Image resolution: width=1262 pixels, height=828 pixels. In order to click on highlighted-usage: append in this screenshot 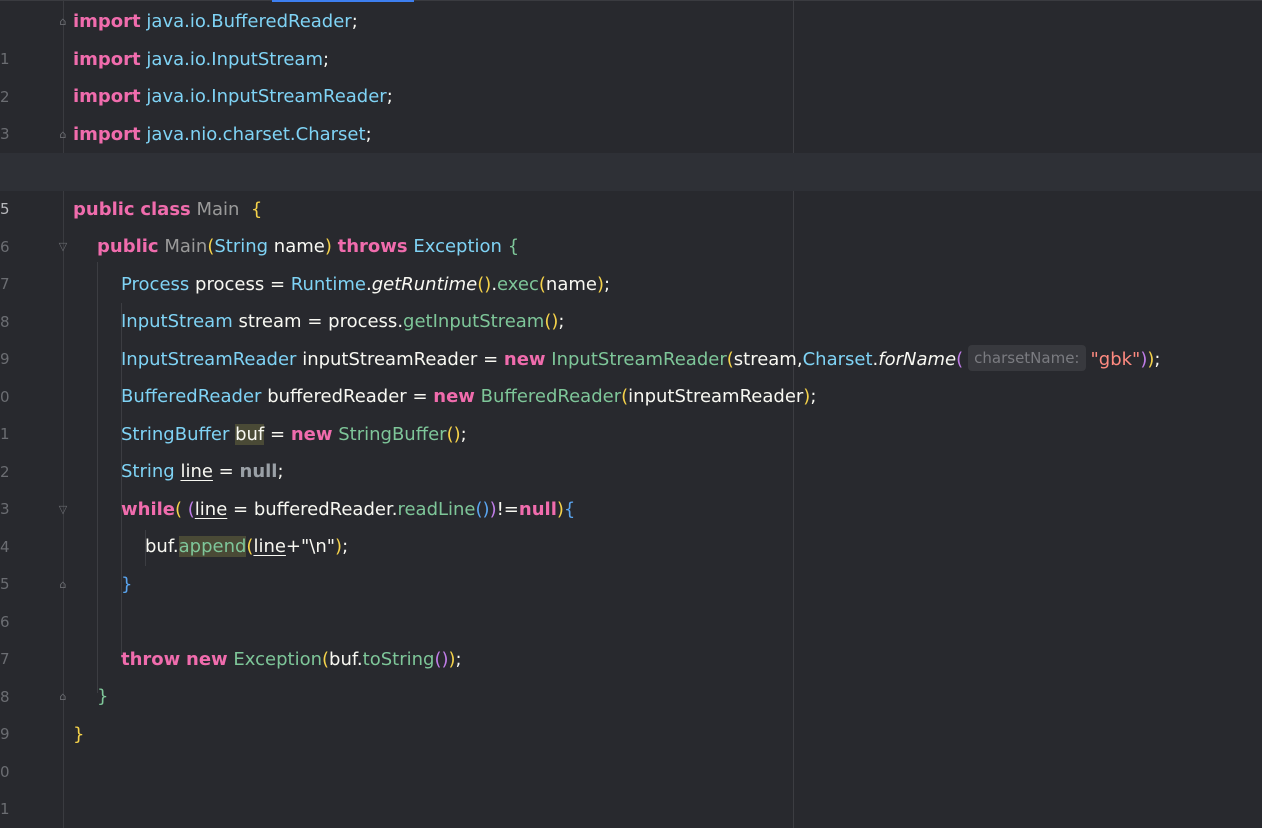, I will do `click(212, 546)`.